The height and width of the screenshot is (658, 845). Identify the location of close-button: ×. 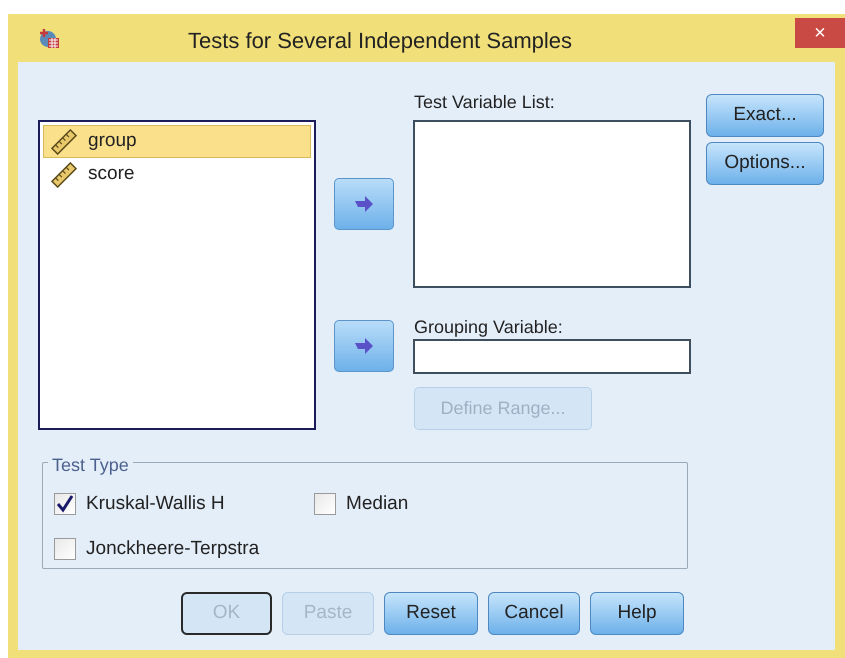
(820, 33).